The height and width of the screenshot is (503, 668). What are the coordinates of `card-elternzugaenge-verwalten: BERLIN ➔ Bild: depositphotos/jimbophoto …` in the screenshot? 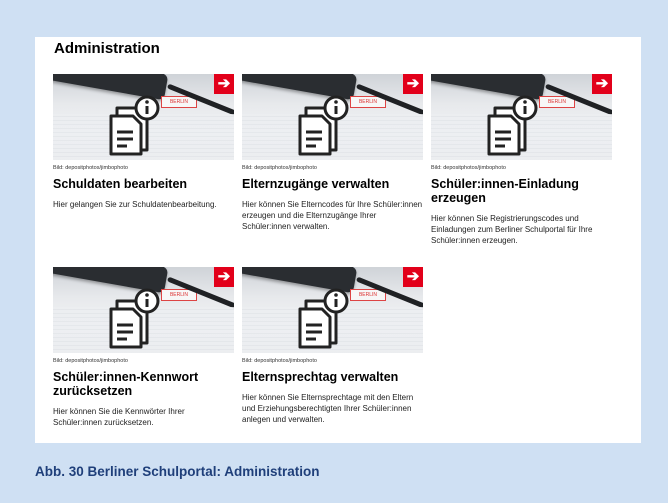 It's located at (332, 153).